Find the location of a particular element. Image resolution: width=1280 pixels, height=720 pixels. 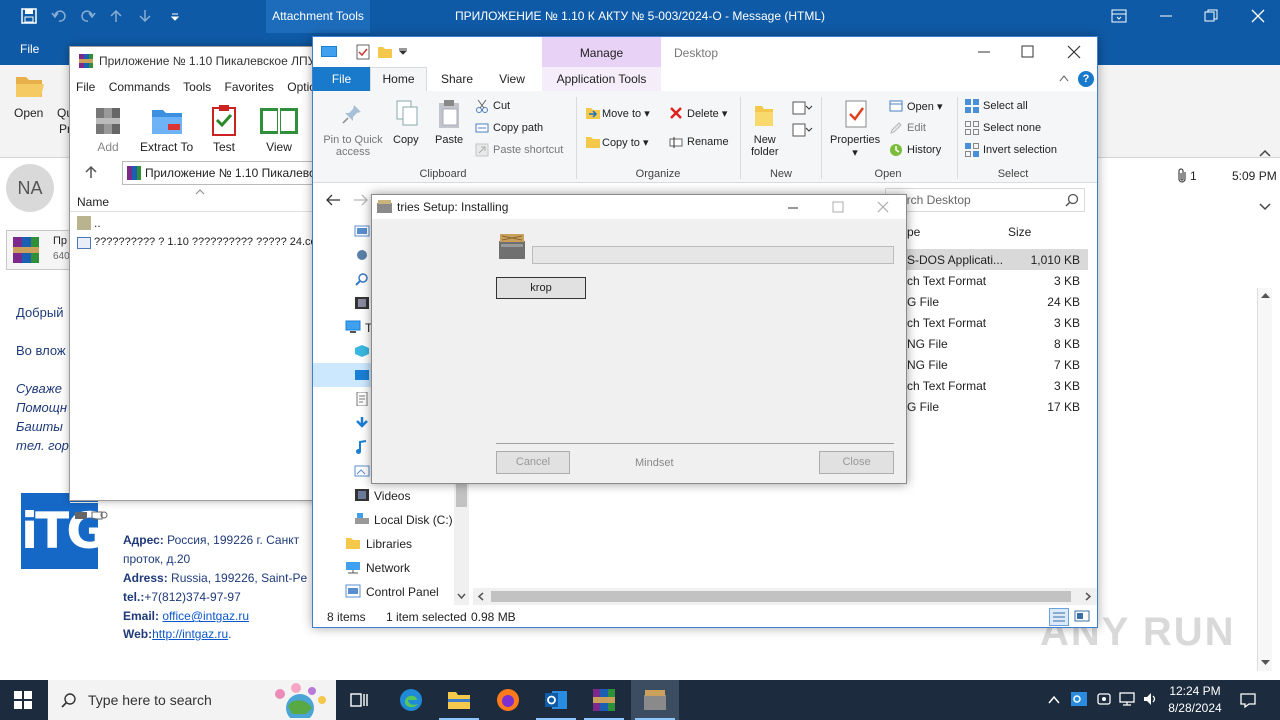

new-item-icon is located at coordinates (802, 107).